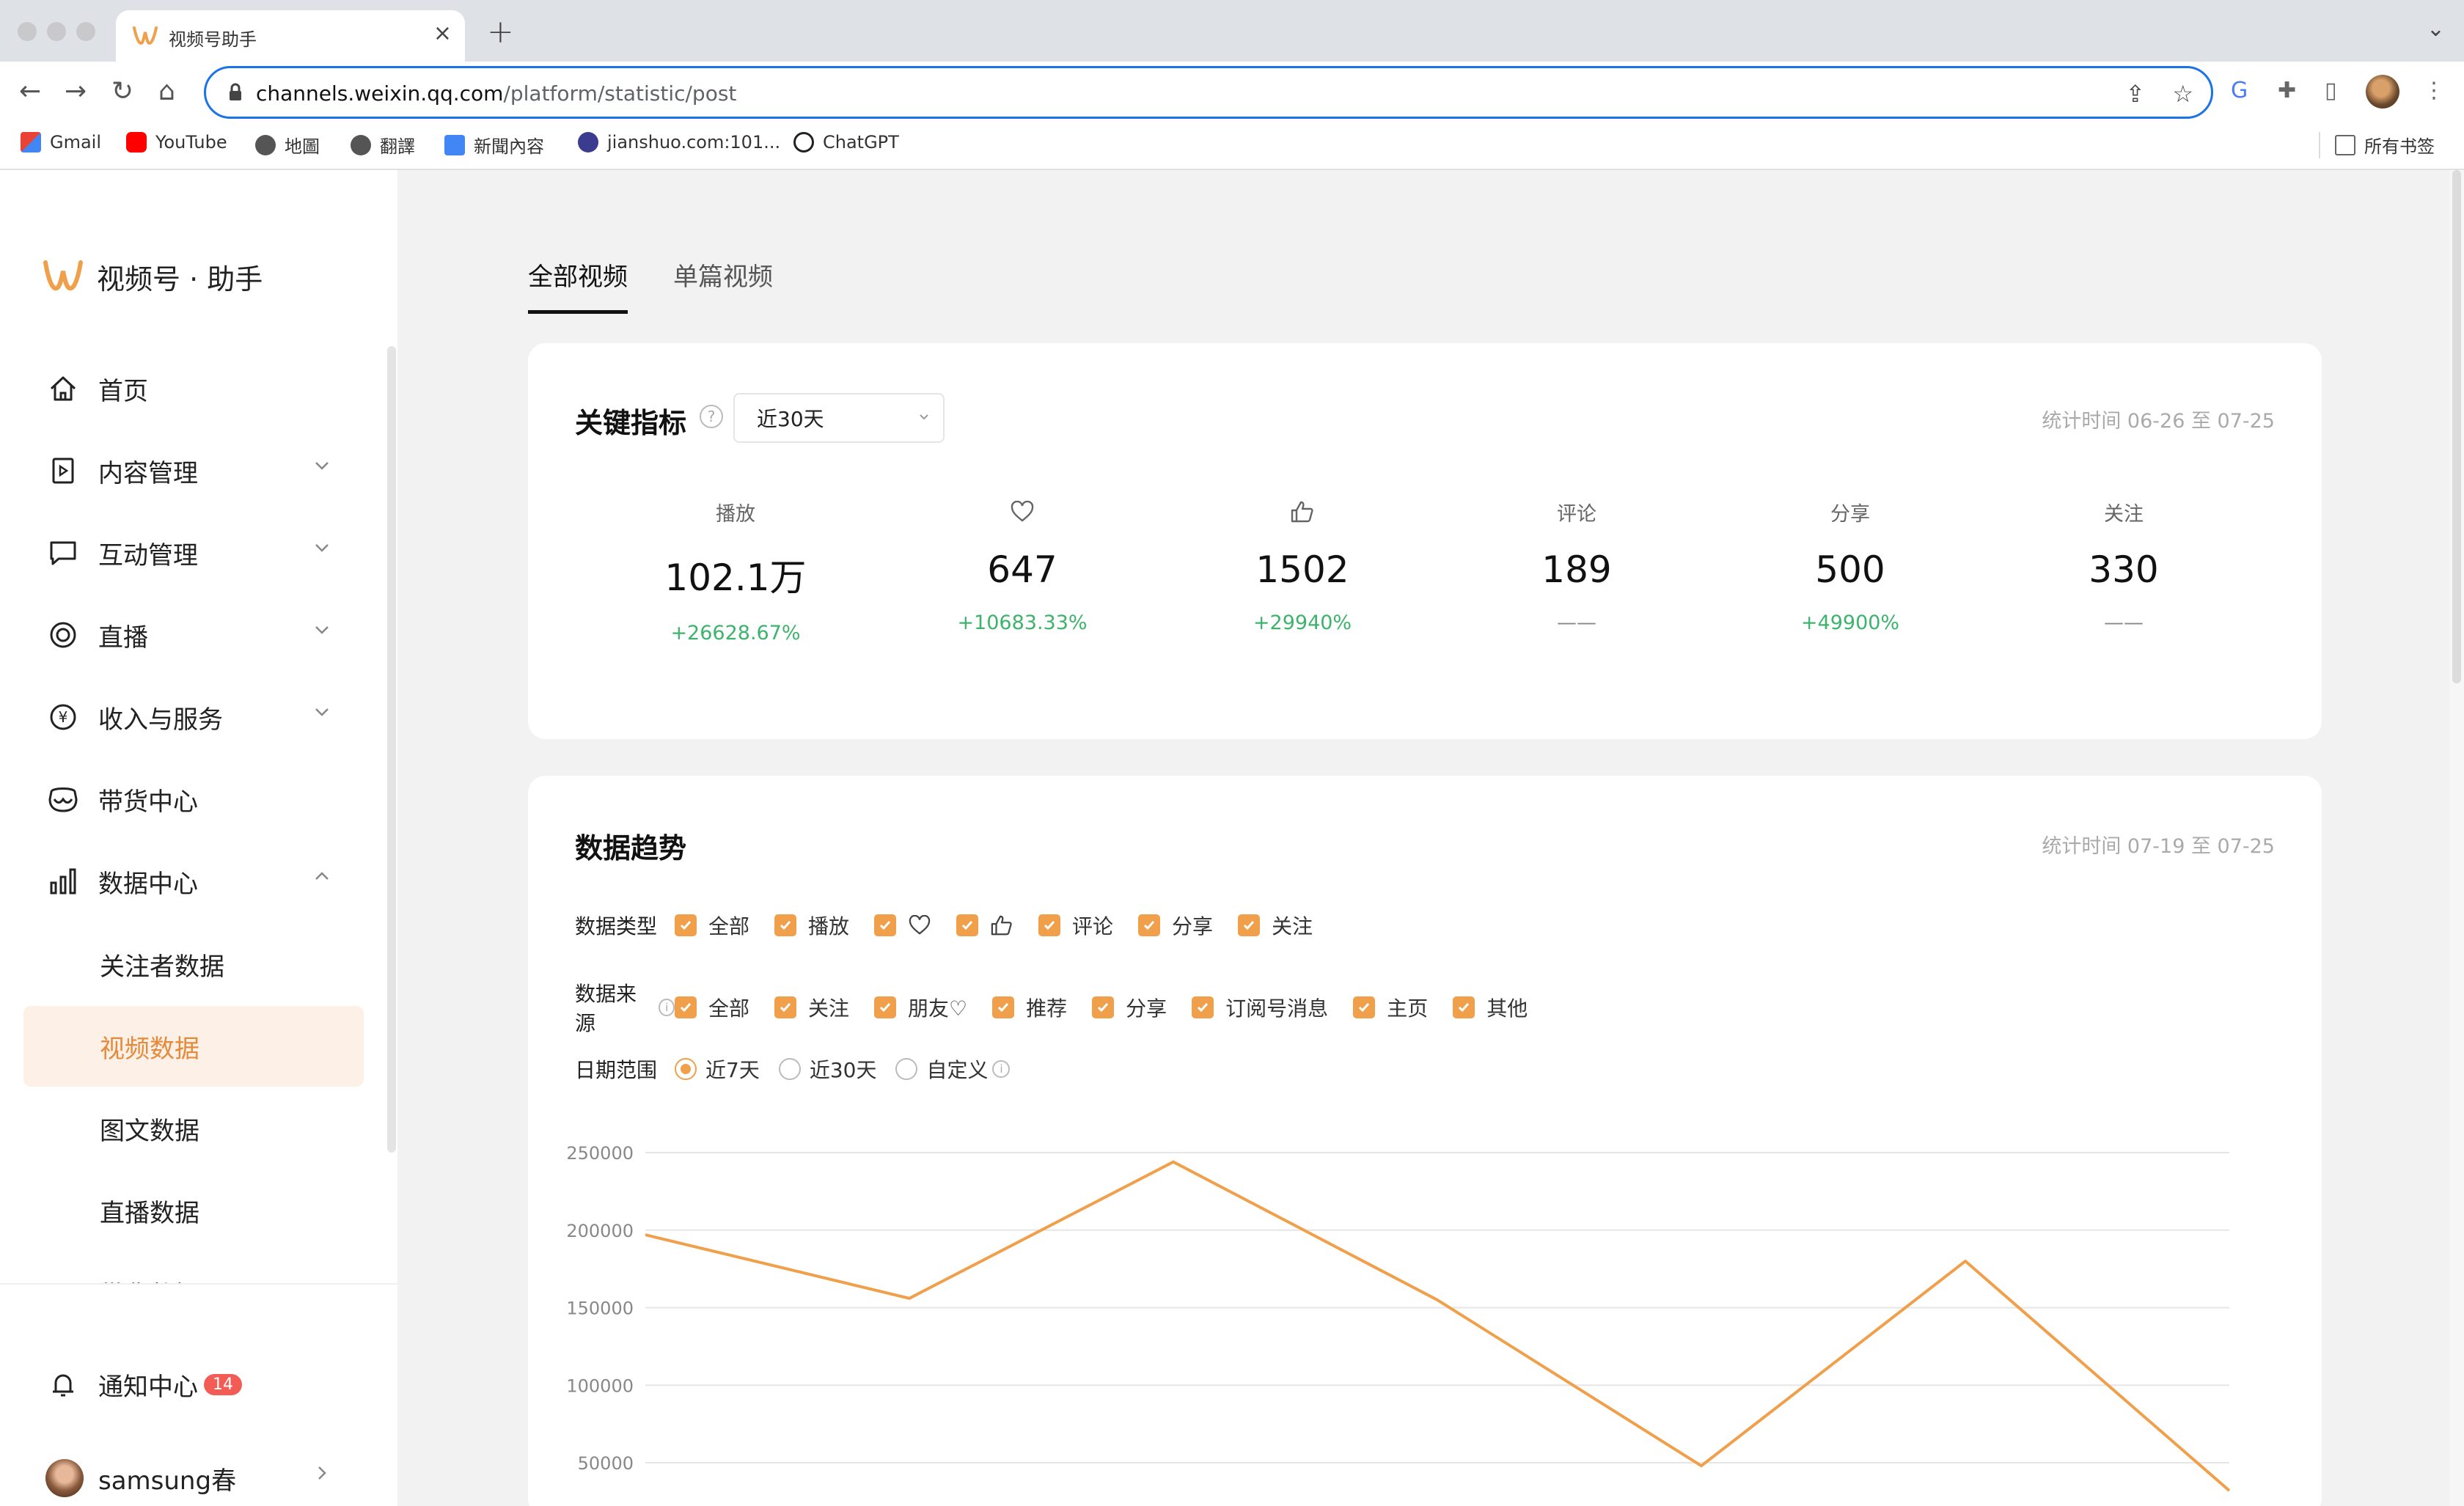 The width and height of the screenshot is (2464, 1506). Describe the element at coordinates (1850, 622) in the screenshot. I see `metric-change: +49900%` at that location.